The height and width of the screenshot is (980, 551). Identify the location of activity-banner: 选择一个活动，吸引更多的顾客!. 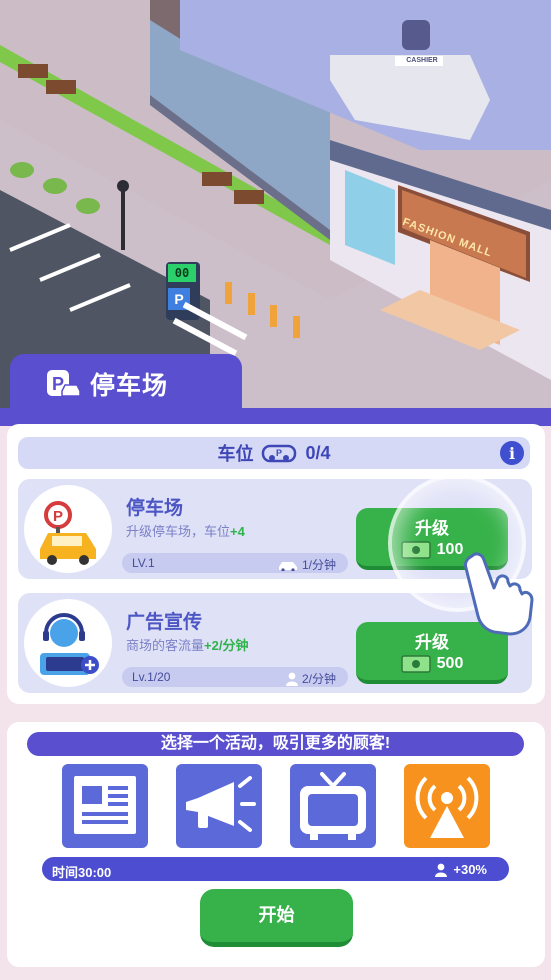
(275, 744).